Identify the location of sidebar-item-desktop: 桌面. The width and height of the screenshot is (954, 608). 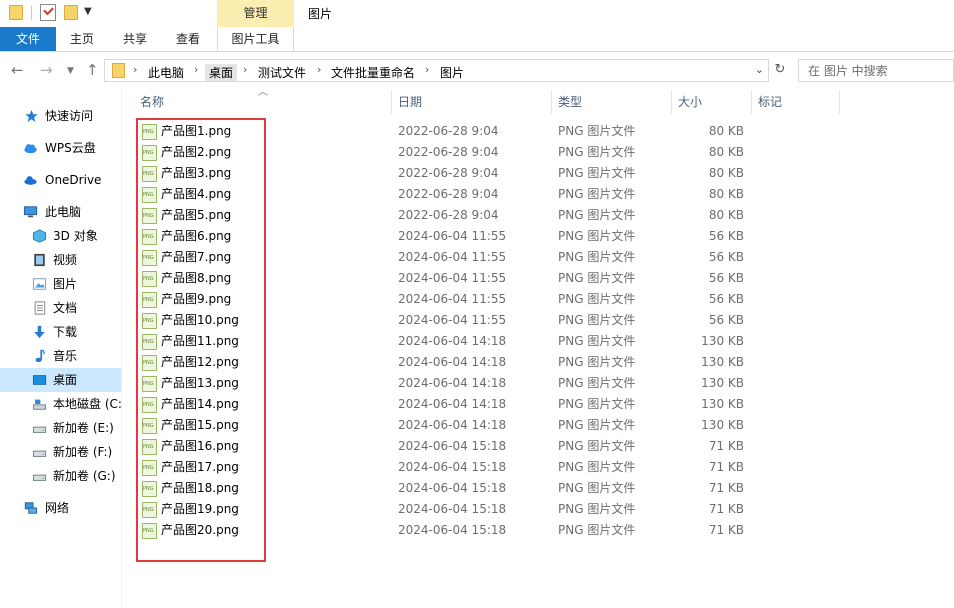
(60, 380).